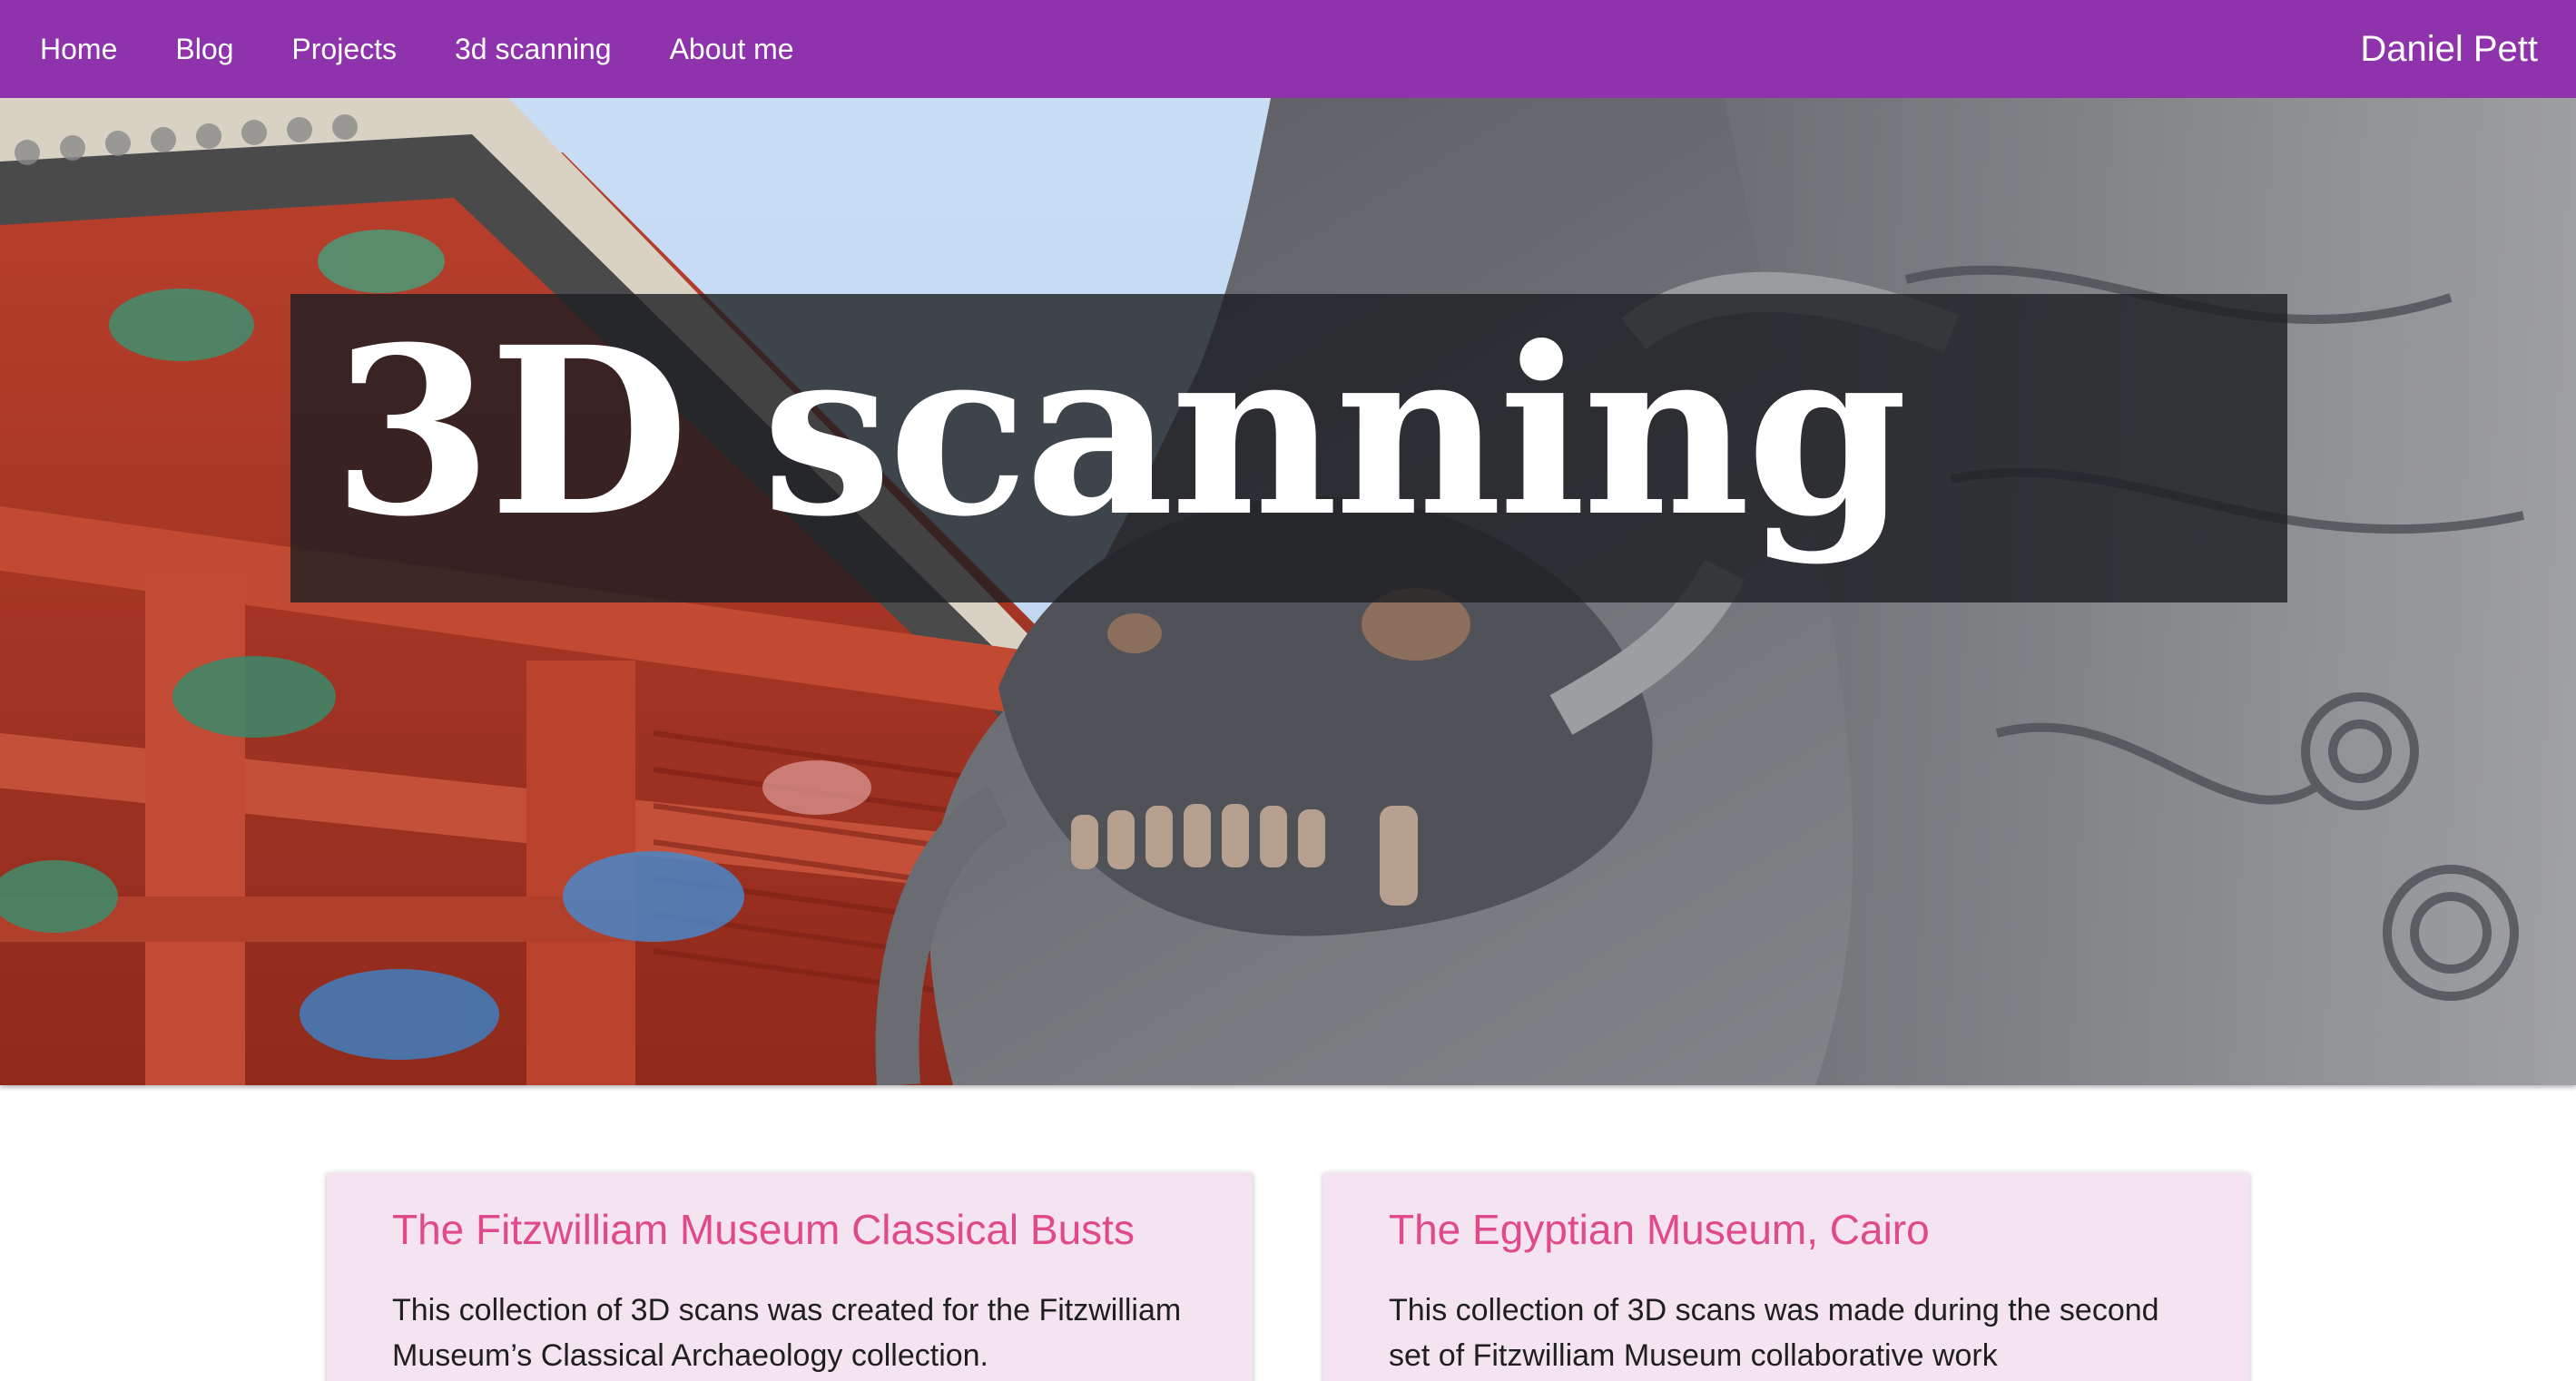 Image resolution: width=2576 pixels, height=1381 pixels. I want to click on nav-links: Home Blog Projects 3d scanning About me, so click(446, 49).